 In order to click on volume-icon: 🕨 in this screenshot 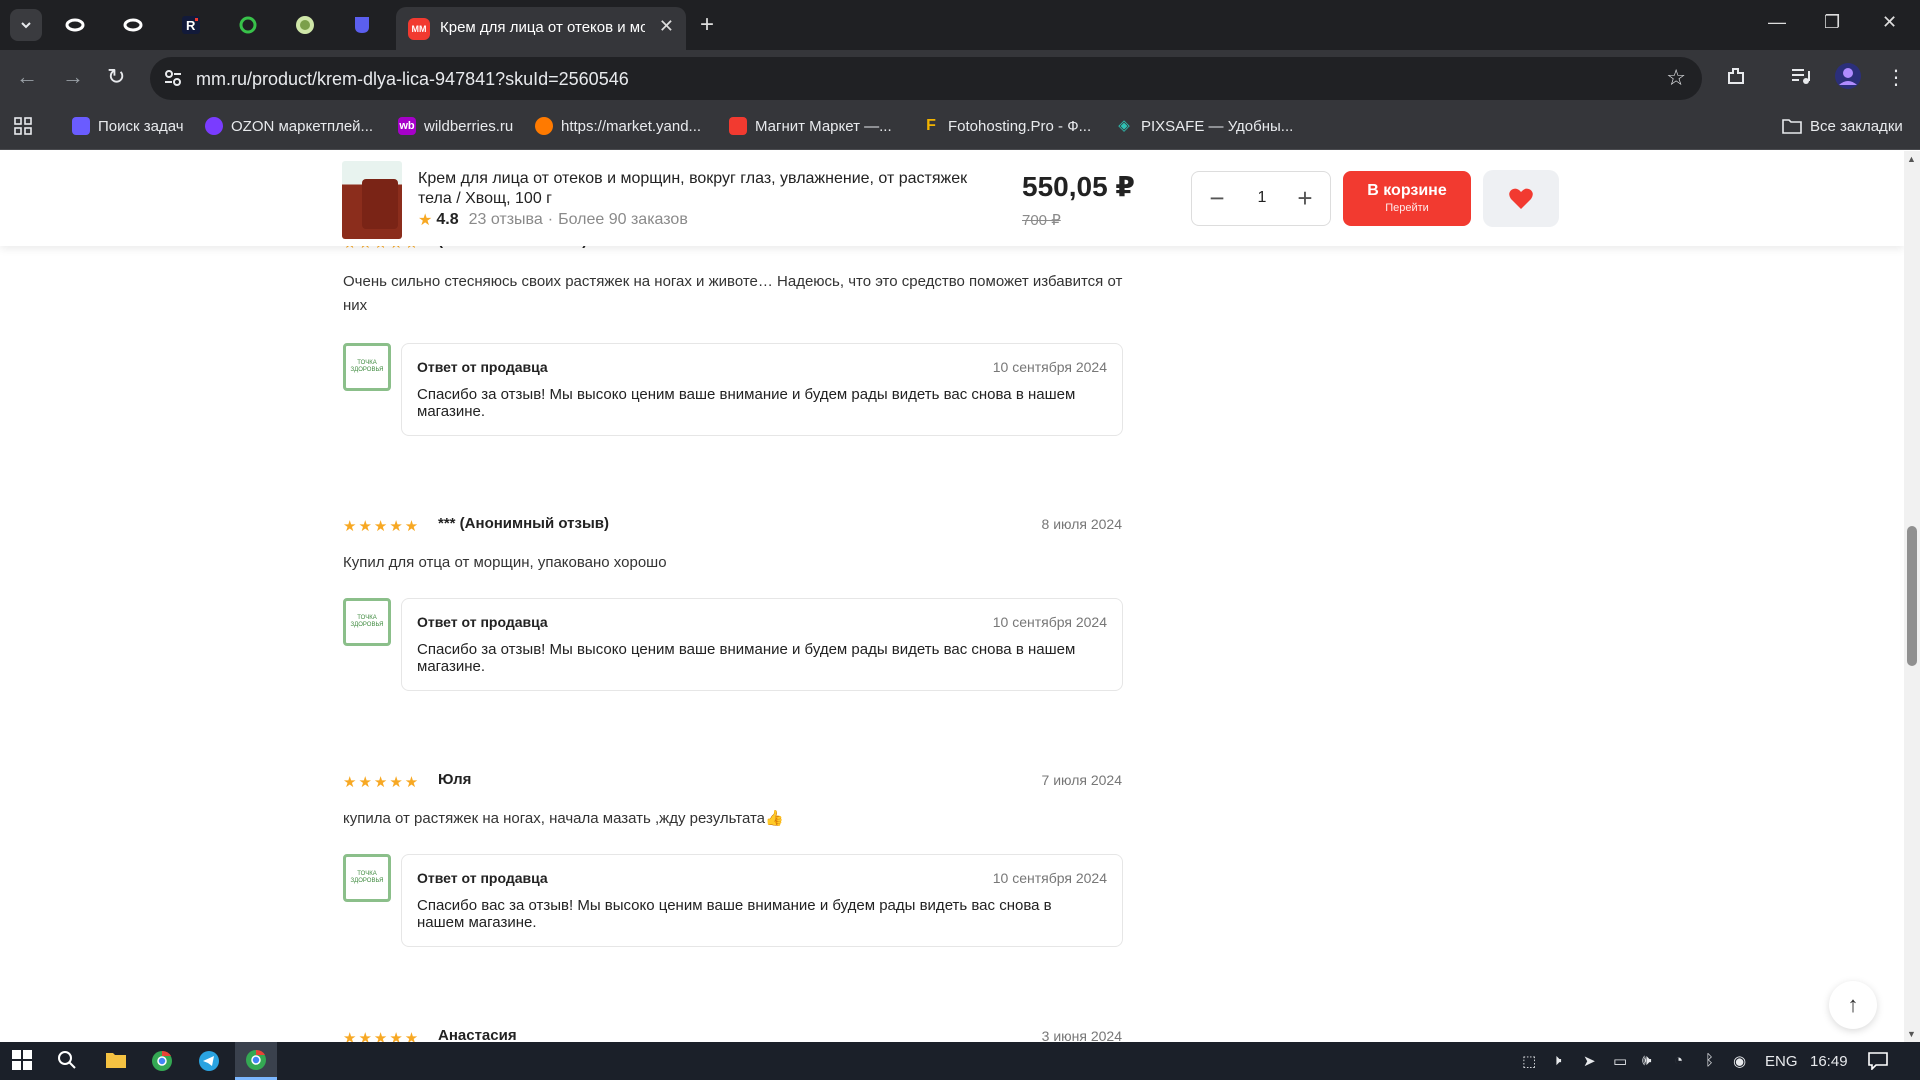, I will do `click(1556, 1060)`.